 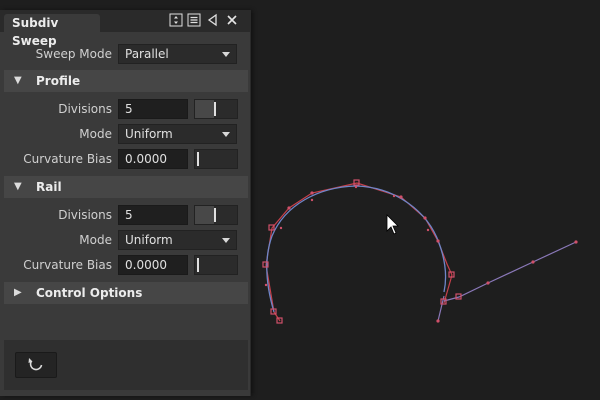 I want to click on profile-section-header: ▼ Profile, so click(x=126, y=81).